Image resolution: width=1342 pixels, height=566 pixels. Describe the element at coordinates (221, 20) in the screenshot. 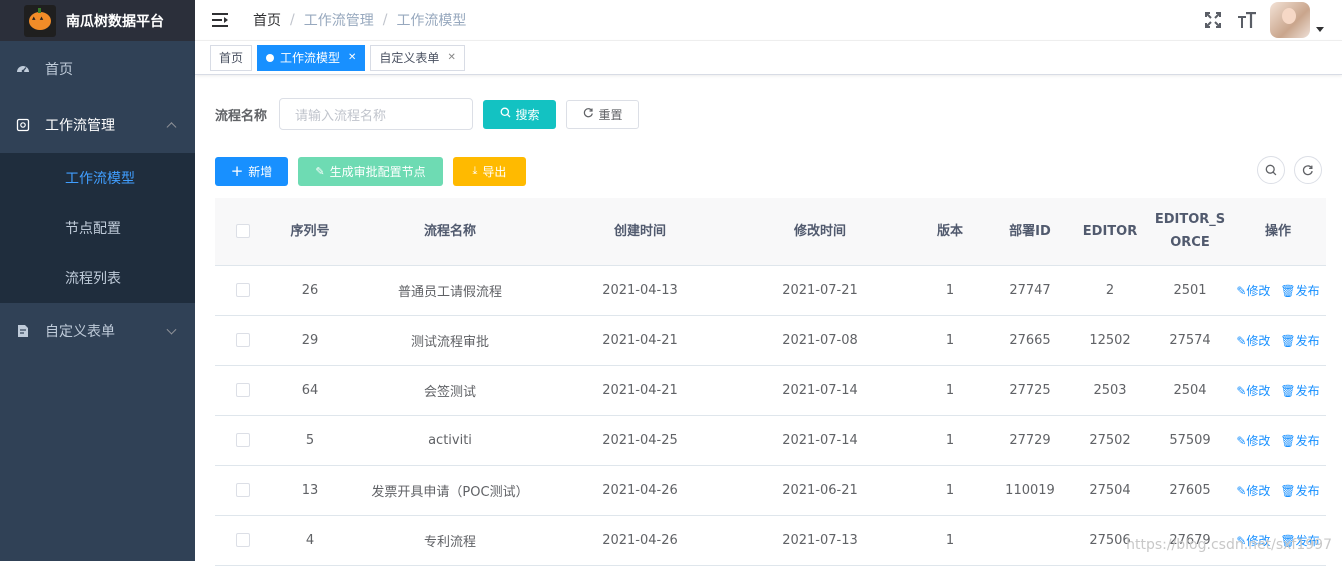

I see `hamburger-menu-icon` at that location.